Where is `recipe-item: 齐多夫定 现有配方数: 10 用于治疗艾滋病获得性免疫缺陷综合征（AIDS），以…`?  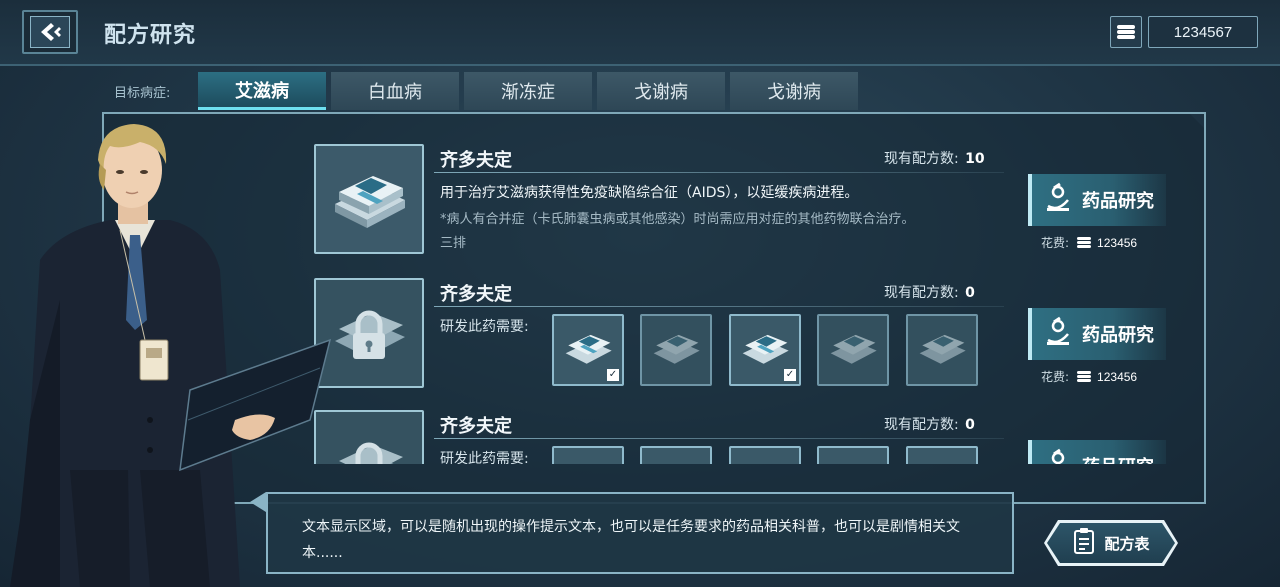
recipe-item: 齐多夫定 现有配方数: 10 用于治疗艾滋病获得性免疫缺陷综合征（AIDS），以… is located at coordinates (750, 201).